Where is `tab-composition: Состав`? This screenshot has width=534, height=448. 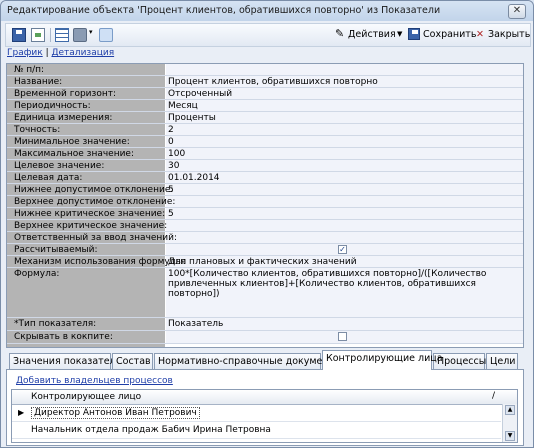 tab-composition: Состав is located at coordinates (132, 361).